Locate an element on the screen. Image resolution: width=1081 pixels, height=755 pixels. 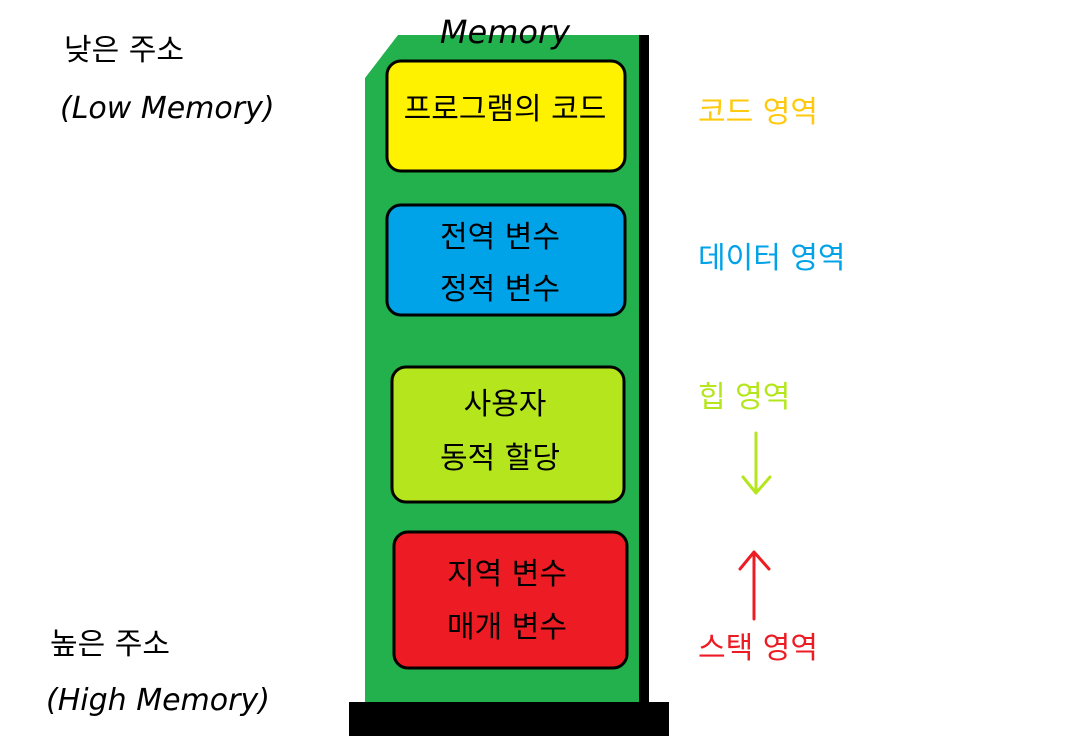
high-memory-label: (High Memory) is located at coordinates (158, 700).